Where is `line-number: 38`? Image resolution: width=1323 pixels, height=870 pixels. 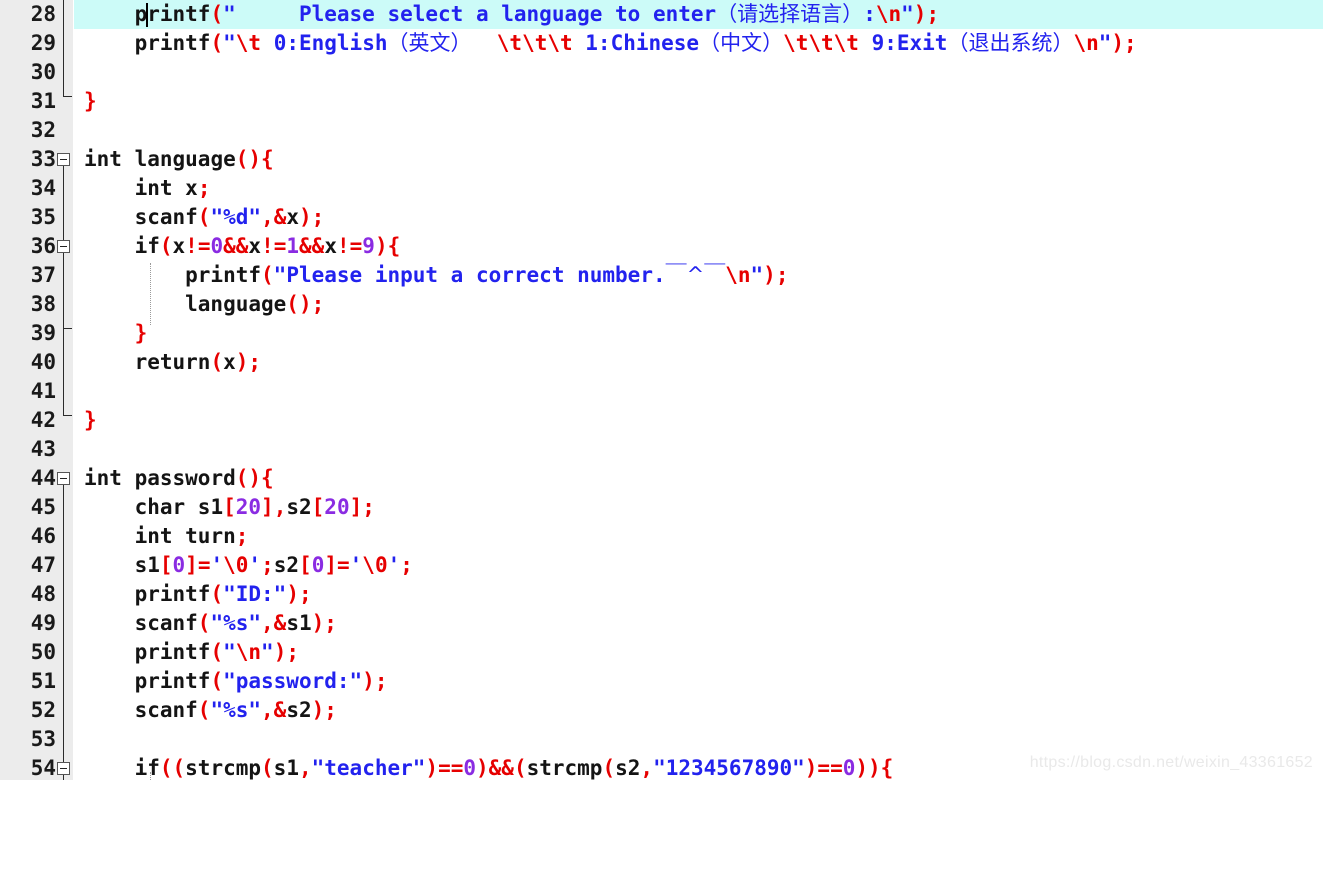 line-number: 38 is located at coordinates (43, 304).